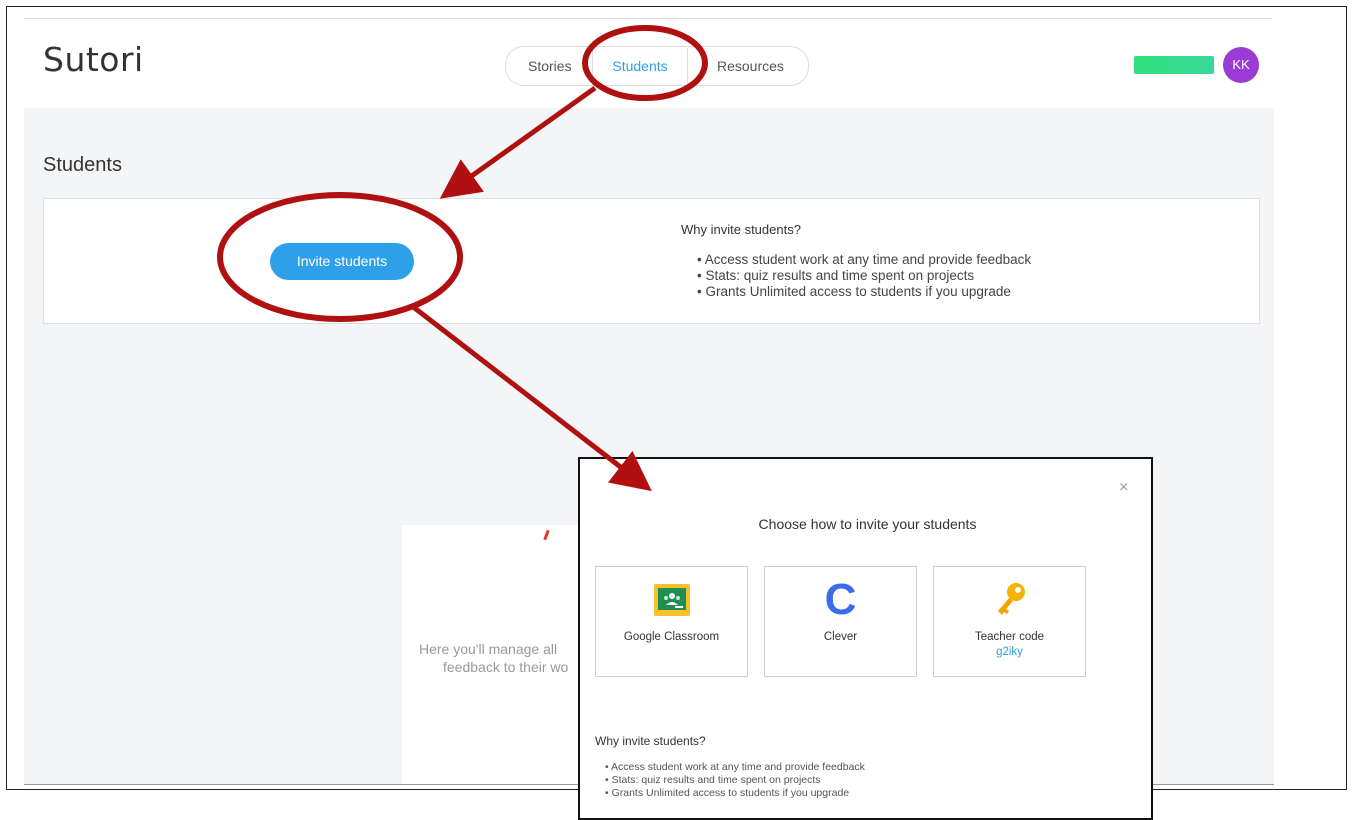  I want to click on empty-state-text: Here you'll manage all, so click(488, 649).